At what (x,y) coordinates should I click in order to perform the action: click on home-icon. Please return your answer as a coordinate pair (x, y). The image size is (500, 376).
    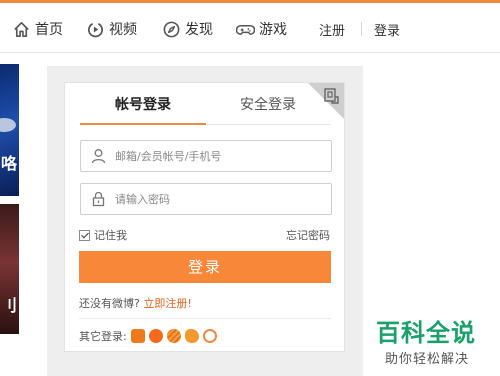
    Looking at the image, I should click on (21, 29).